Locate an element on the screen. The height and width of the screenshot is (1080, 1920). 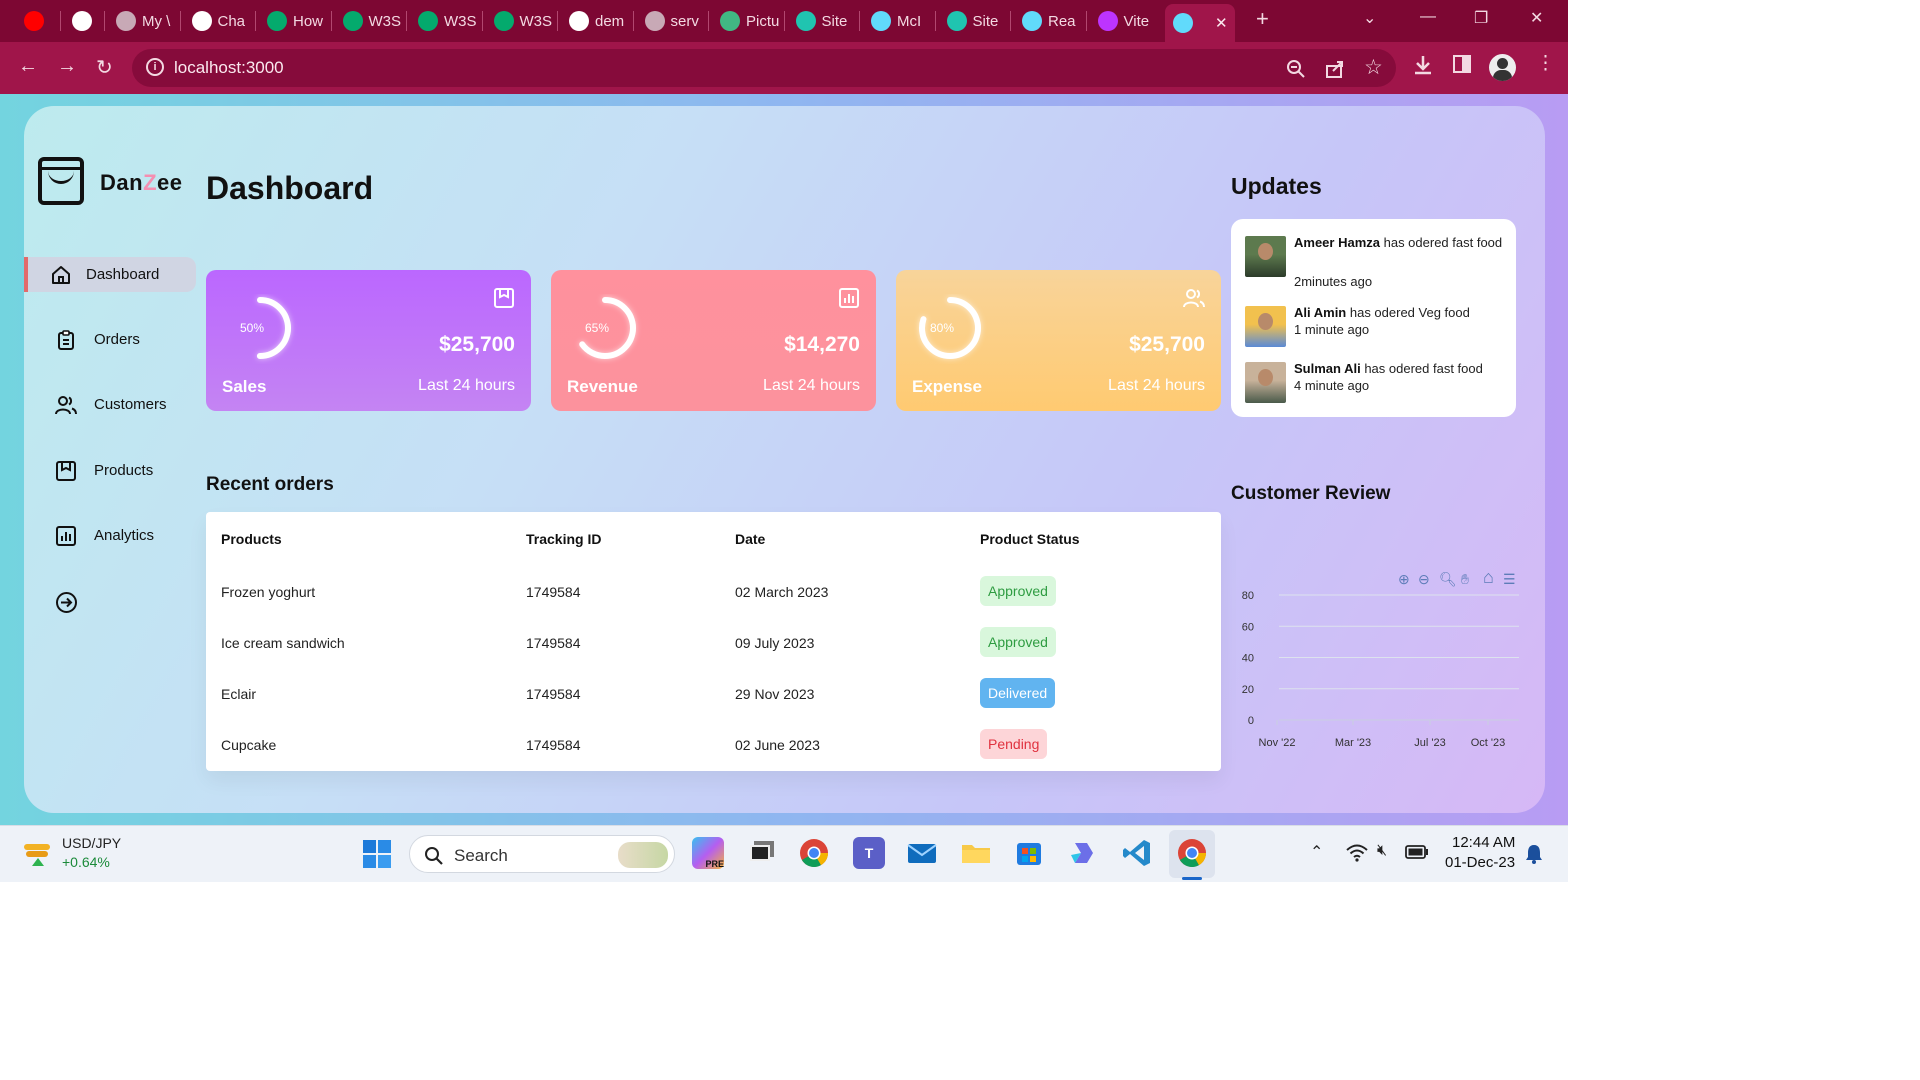
profile-avatar is located at coordinates (1502, 67).